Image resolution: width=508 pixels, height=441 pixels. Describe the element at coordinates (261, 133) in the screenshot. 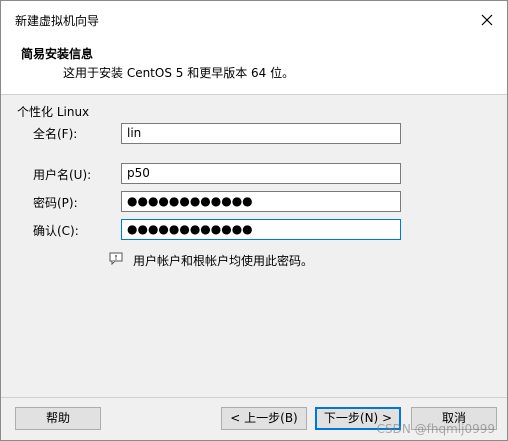

I see `fullname-input: lin` at that location.